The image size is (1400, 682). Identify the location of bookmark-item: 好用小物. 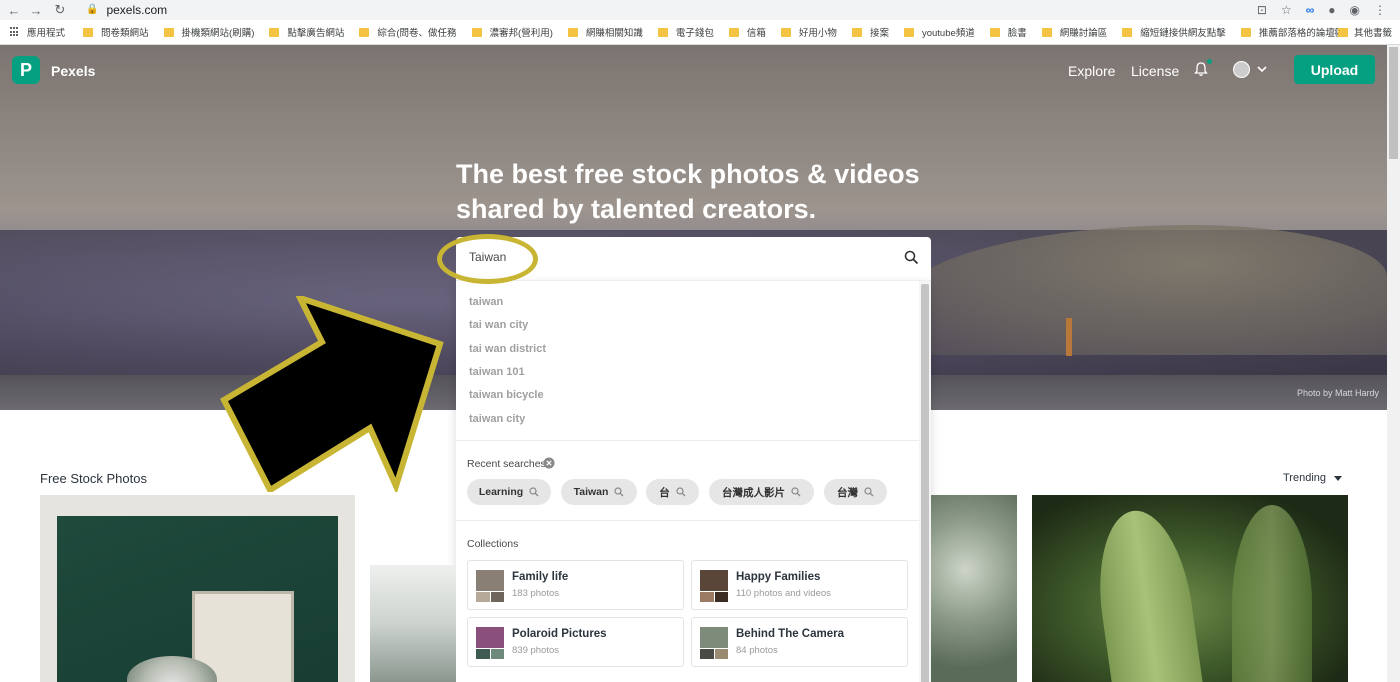
(808, 32).